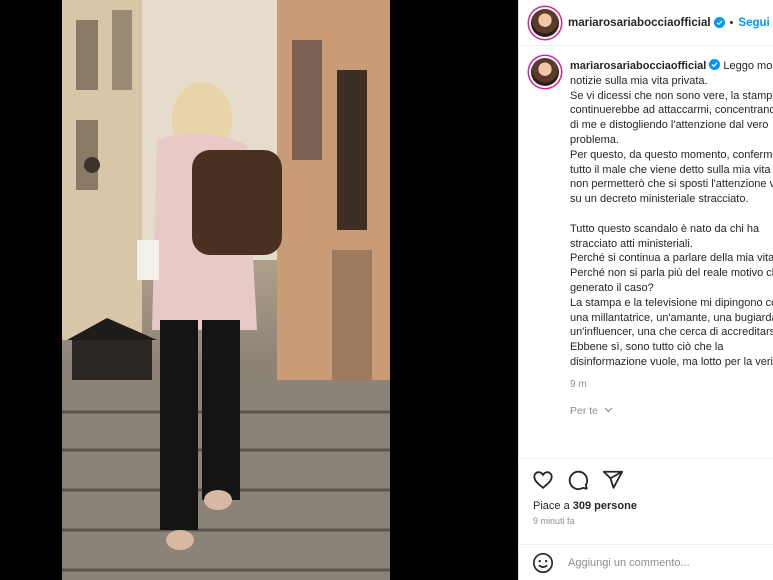  Describe the element at coordinates (753, 23) in the screenshot. I see `follow-button: Segui` at that location.